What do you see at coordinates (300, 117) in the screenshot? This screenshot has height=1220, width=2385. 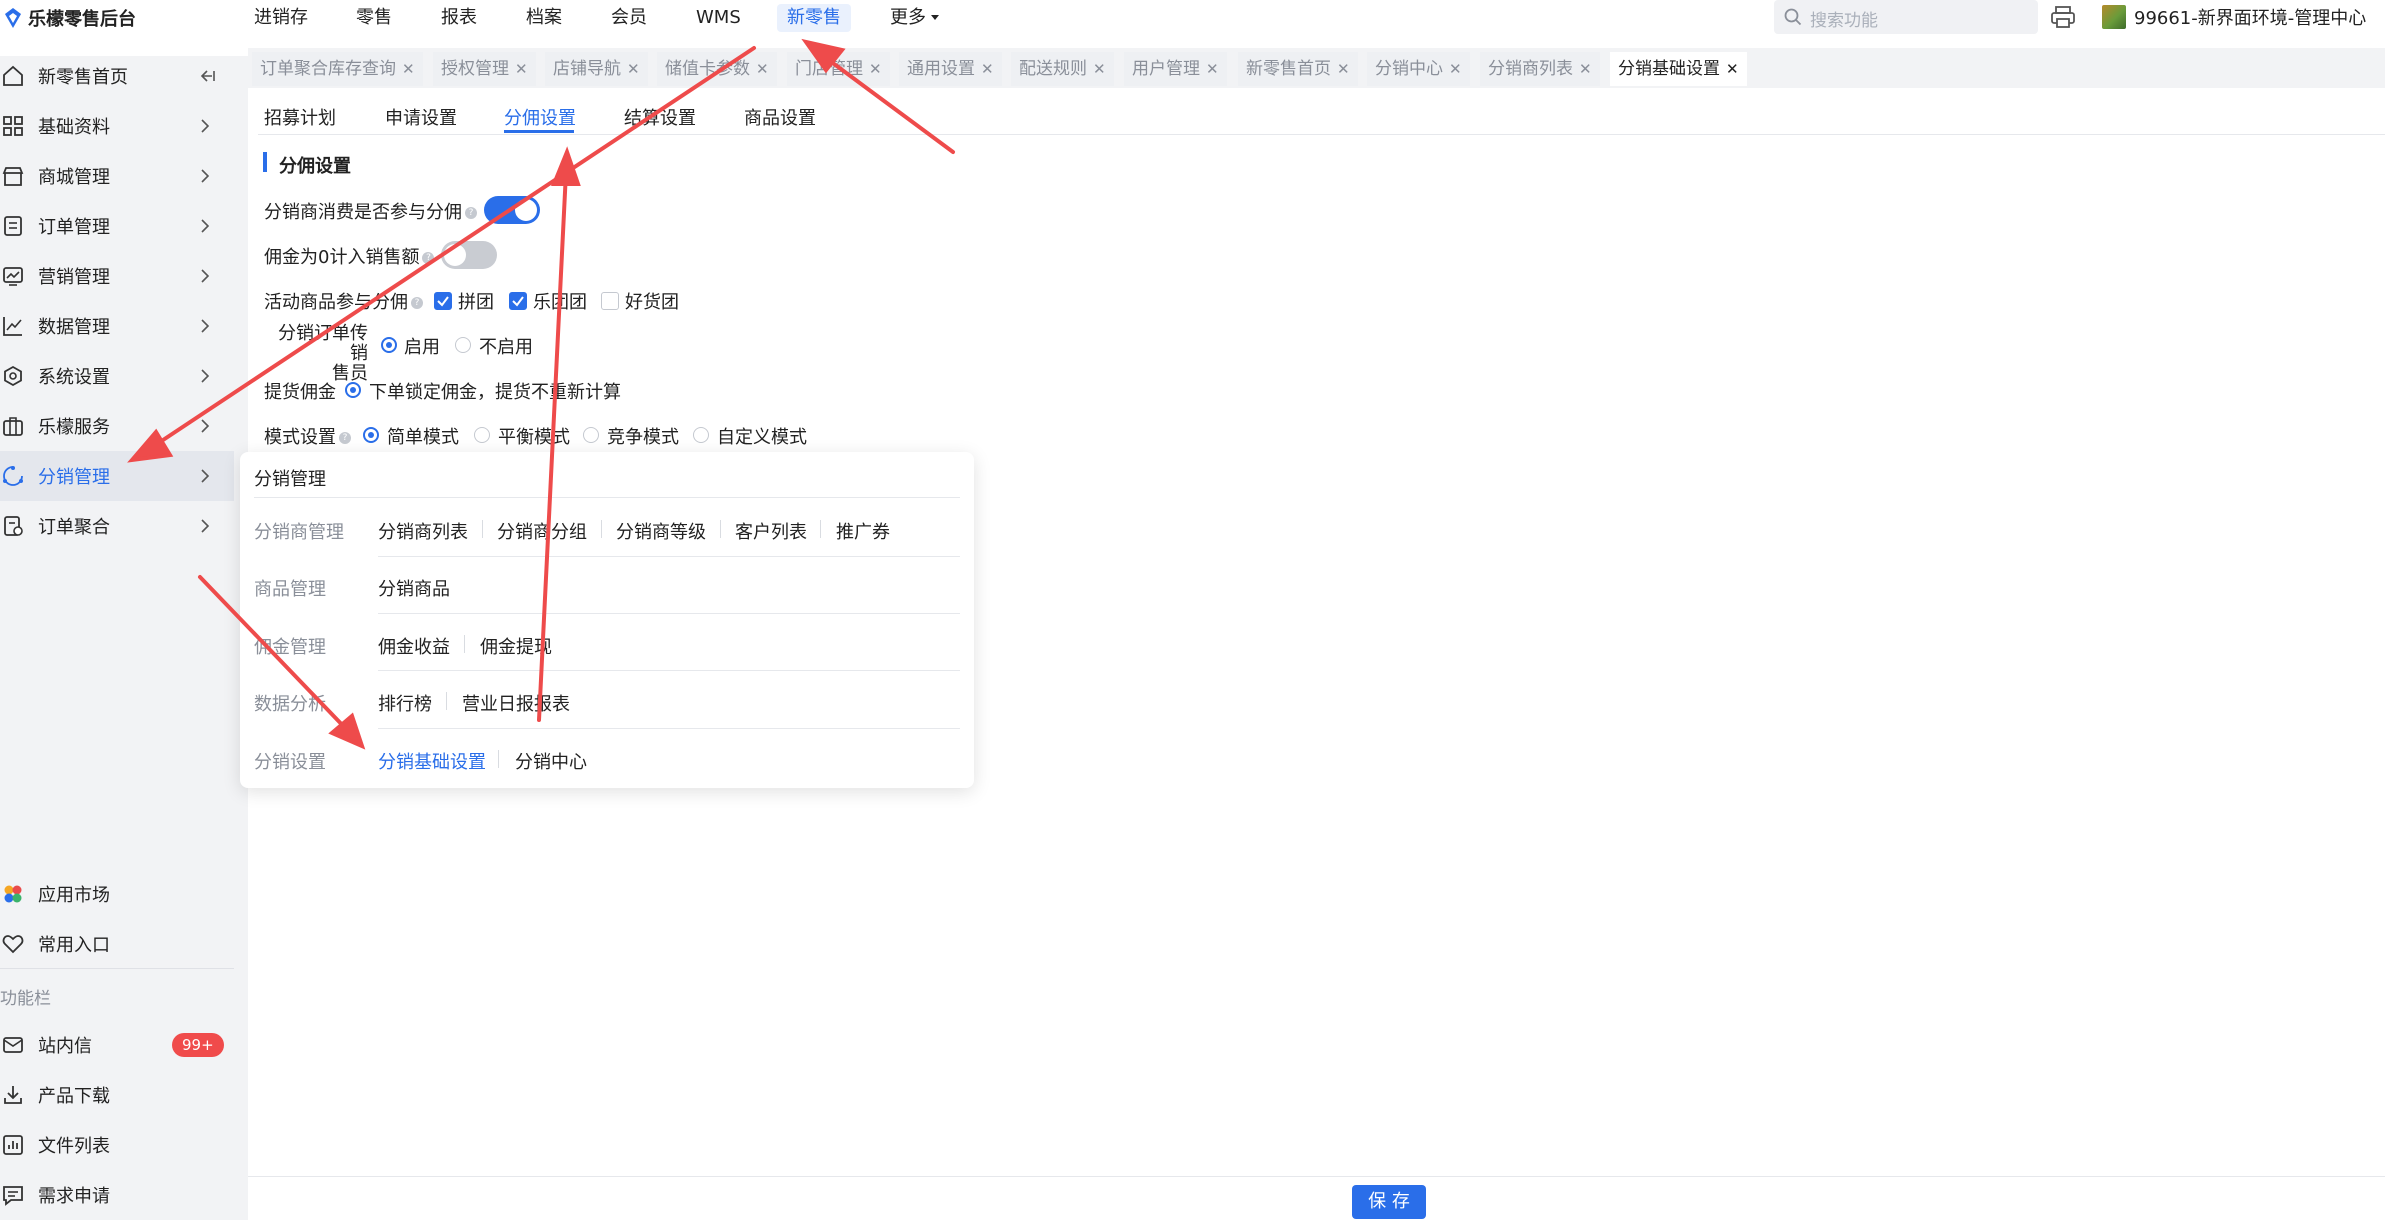 I see `subtab-recruit-plan: 招募计划` at bounding box center [300, 117].